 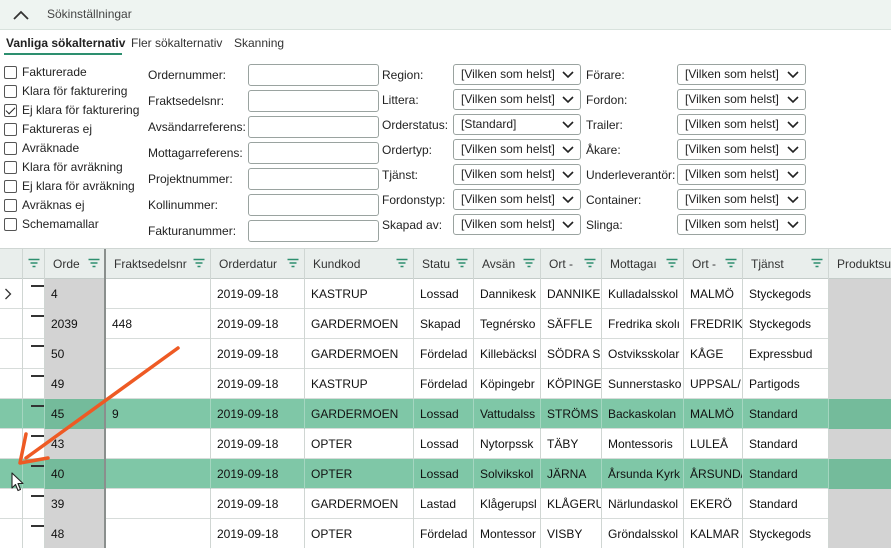 What do you see at coordinates (786, 324) in the screenshot?
I see `table-cell: Styckegods` at bounding box center [786, 324].